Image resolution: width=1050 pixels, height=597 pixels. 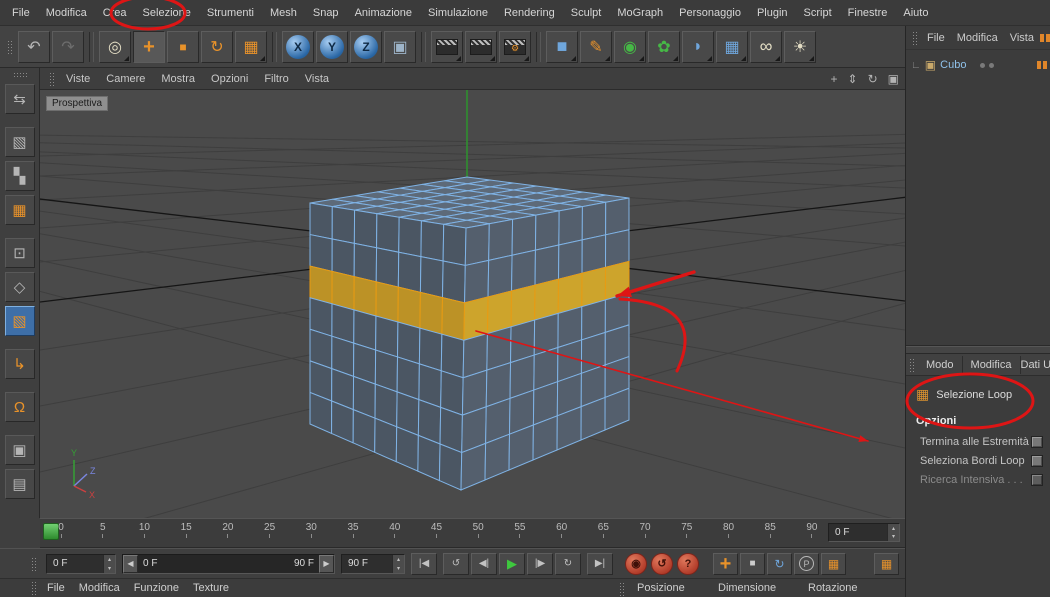 I want to click on polygons-mode-button: ▧, so click(x=19, y=321).